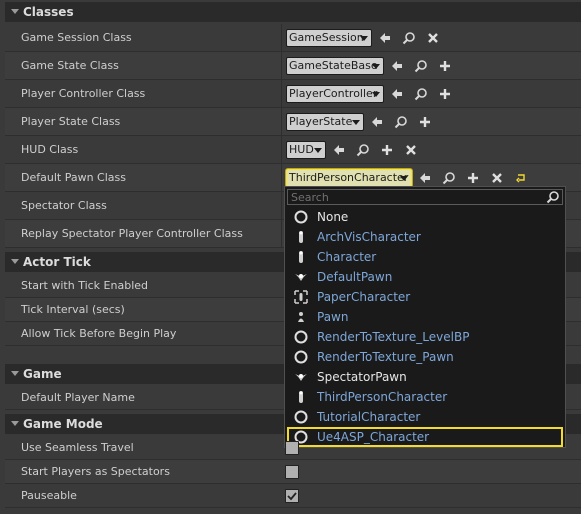 This screenshot has width=581, height=514. I want to click on class-option: PaperCharacter, so click(425, 297).